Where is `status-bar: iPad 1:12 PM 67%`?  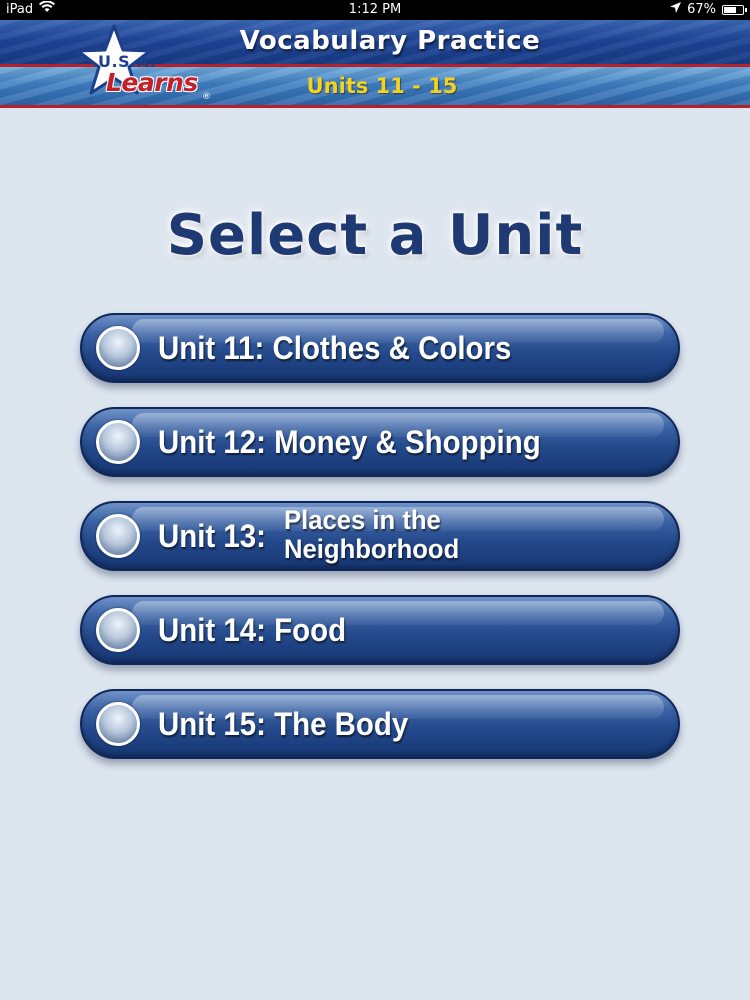
status-bar: iPad 1:12 PM 67% is located at coordinates (375, 10).